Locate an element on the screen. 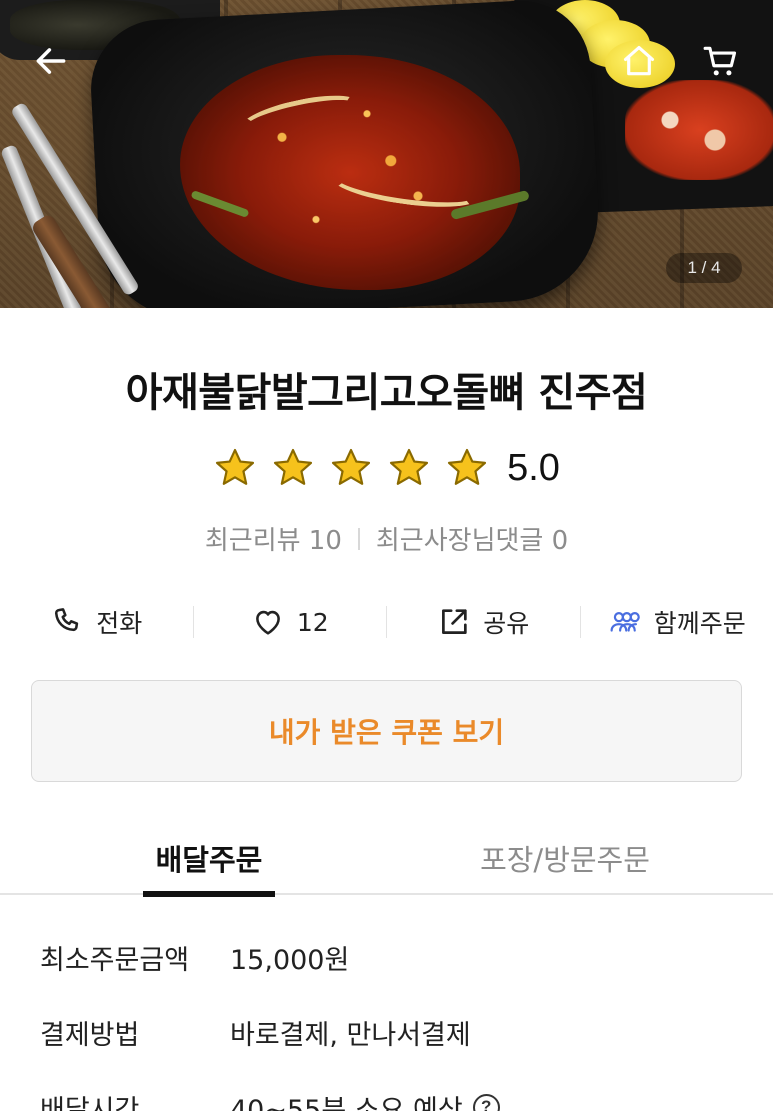  order-type-tabs: 배달주문 포장/방문주문 is located at coordinates (386, 858).